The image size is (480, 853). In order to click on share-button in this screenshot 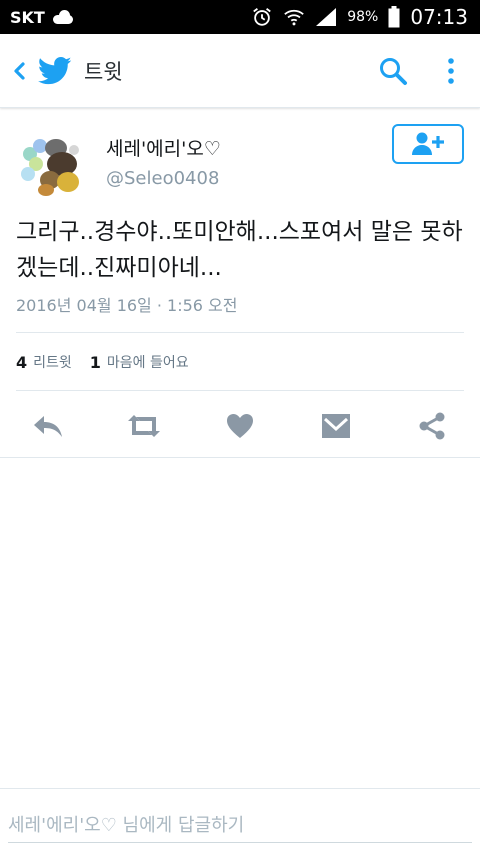, I will do `click(432, 426)`.